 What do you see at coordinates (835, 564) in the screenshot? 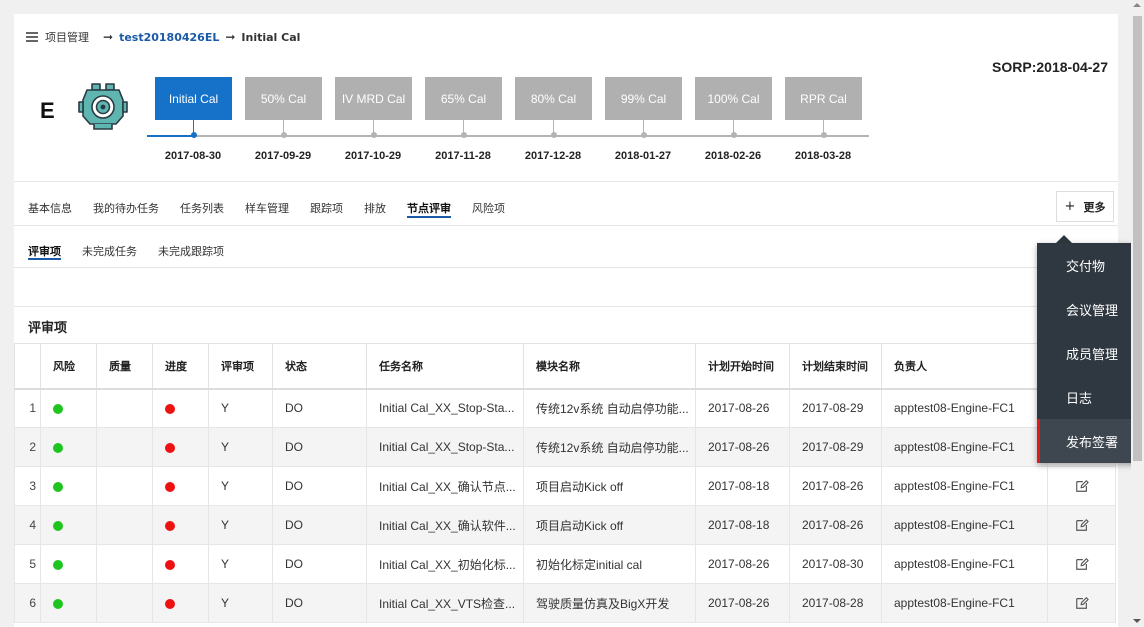
I see `plan-end: 2017-08-30` at bounding box center [835, 564].